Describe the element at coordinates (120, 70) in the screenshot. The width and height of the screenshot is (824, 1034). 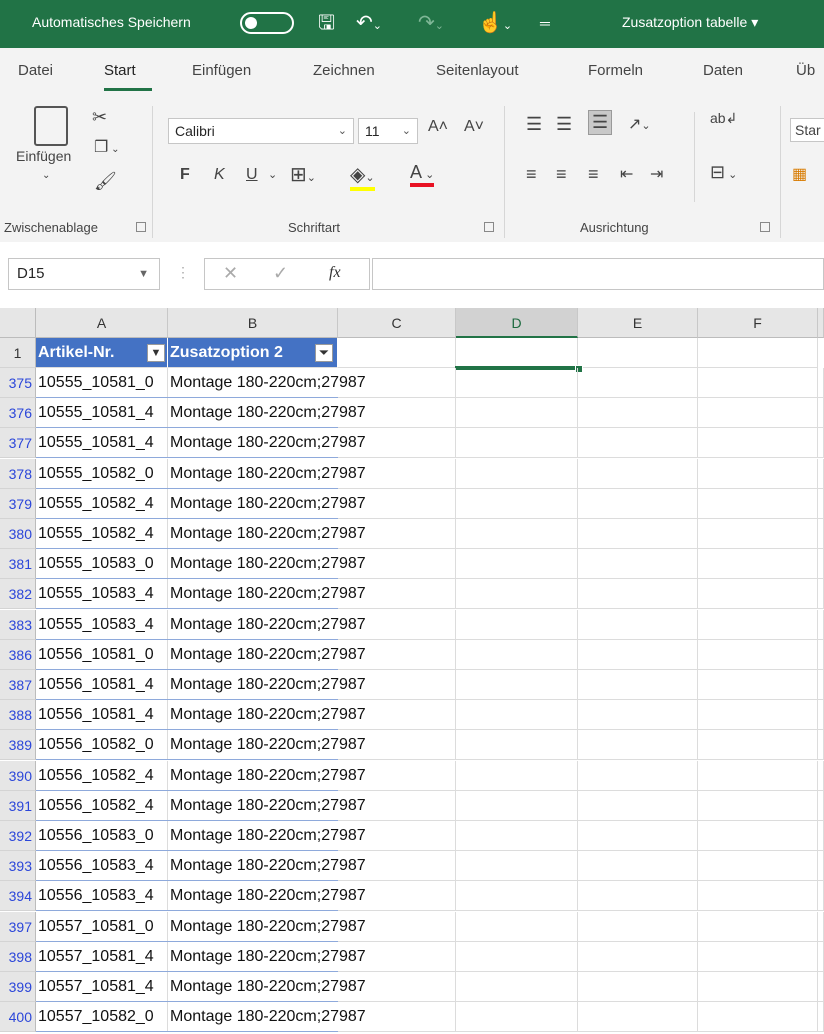
I see `tab-start: Start` at that location.